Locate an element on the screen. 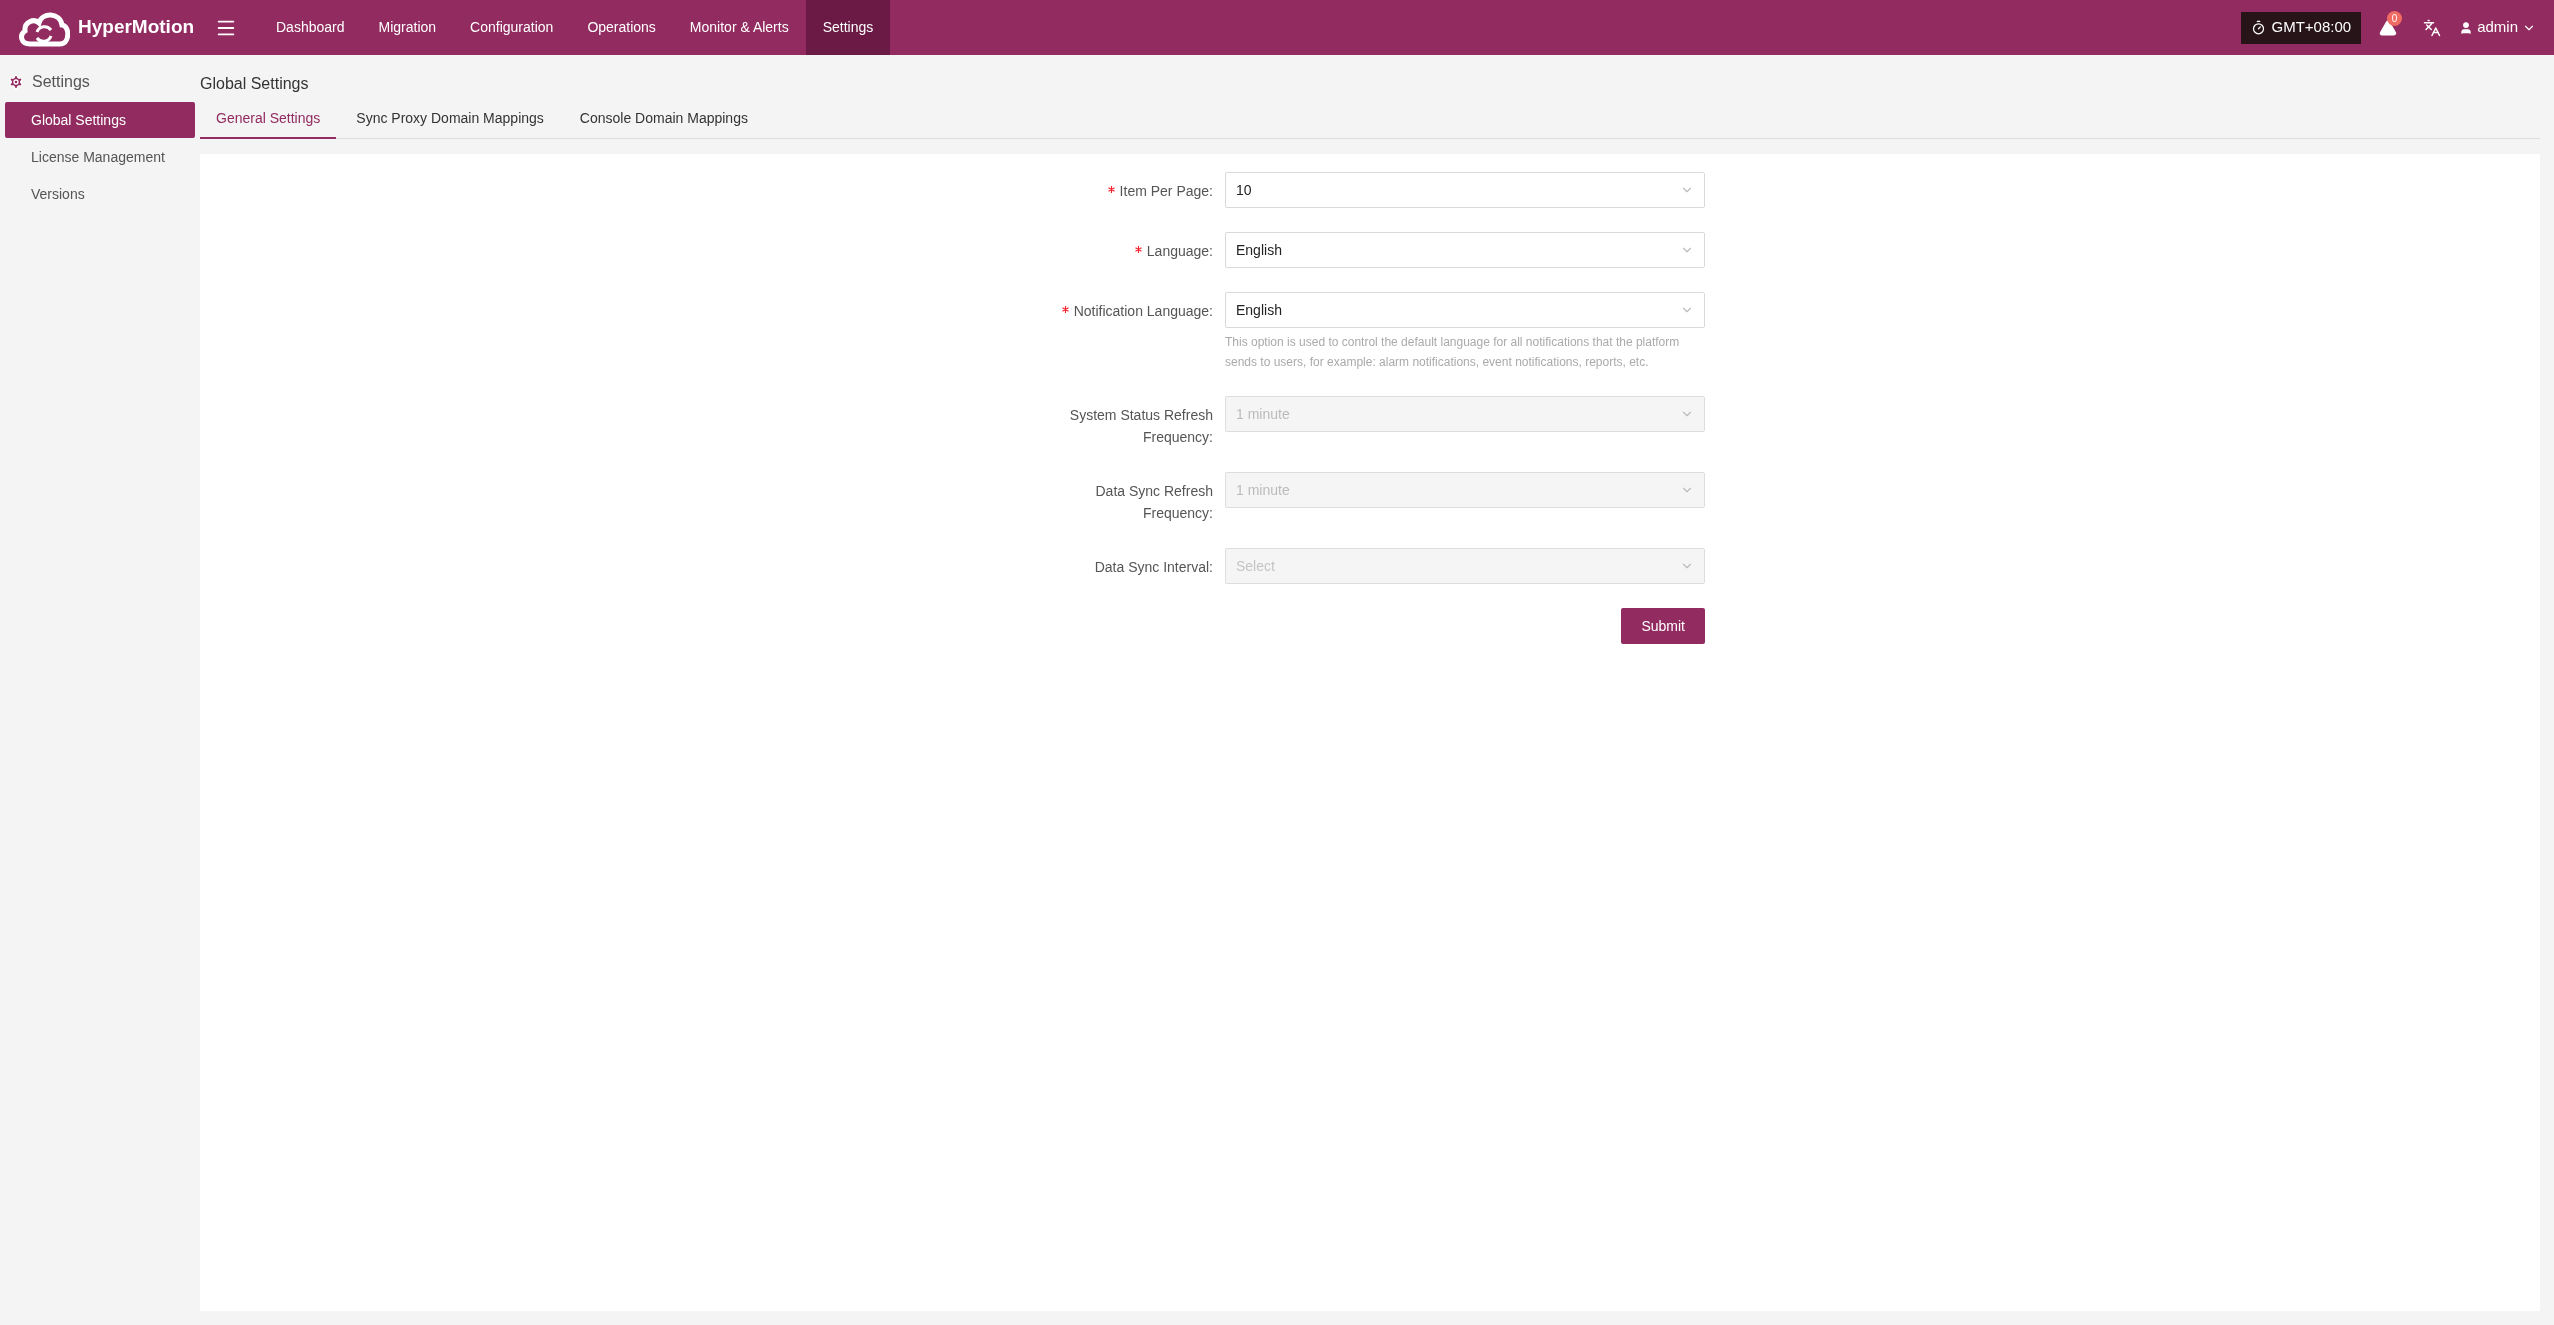  submit-button: Submit is located at coordinates (1663, 626).